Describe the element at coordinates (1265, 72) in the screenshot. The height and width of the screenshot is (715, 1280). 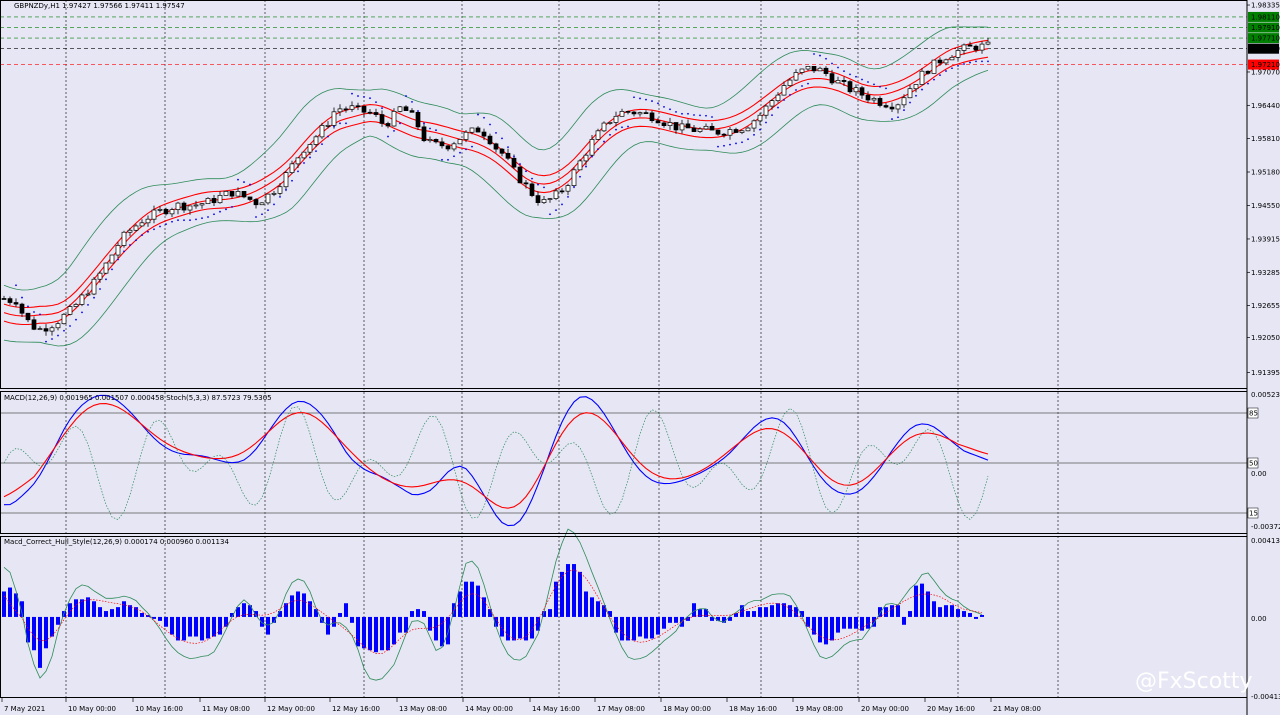
I see `axis-tick-label: 1.97070` at that location.